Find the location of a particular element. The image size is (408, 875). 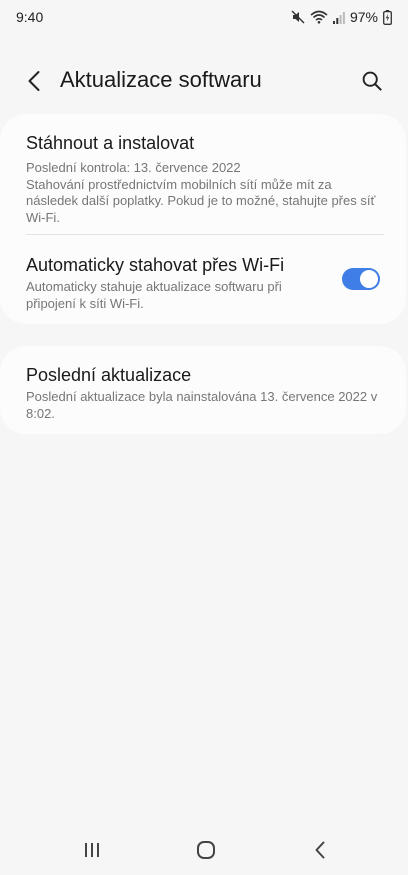

divider is located at coordinates (205, 234).